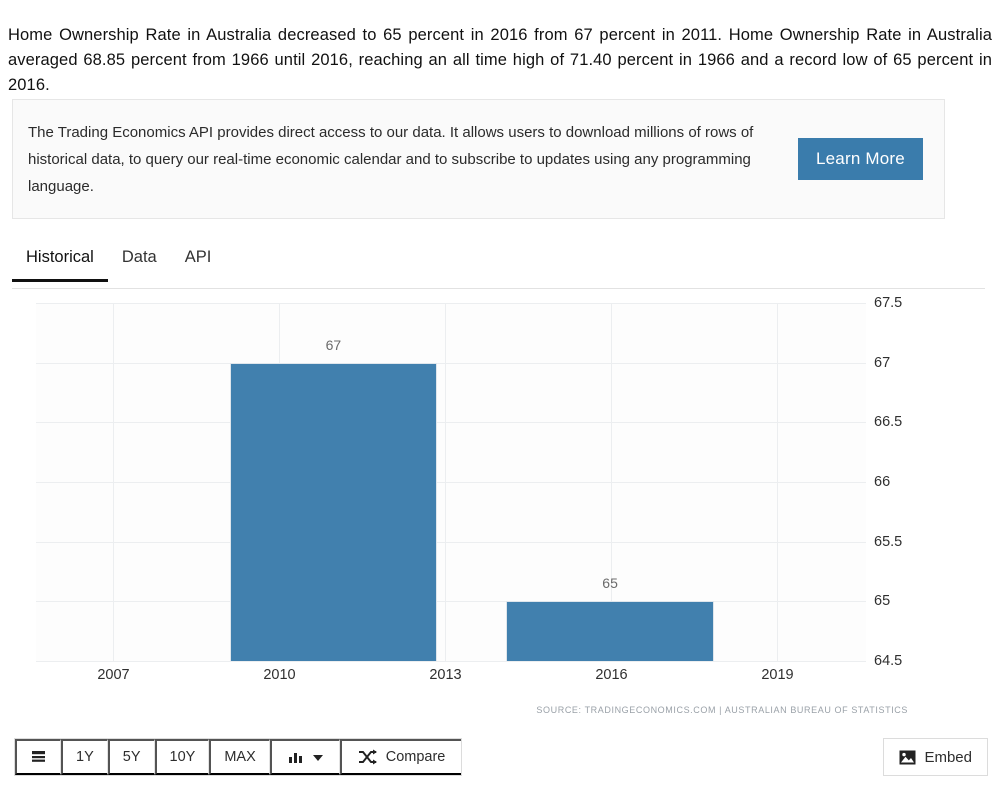  Describe the element at coordinates (888, 541) in the screenshot. I see `y-axis-tick-label: 65.5` at that location.